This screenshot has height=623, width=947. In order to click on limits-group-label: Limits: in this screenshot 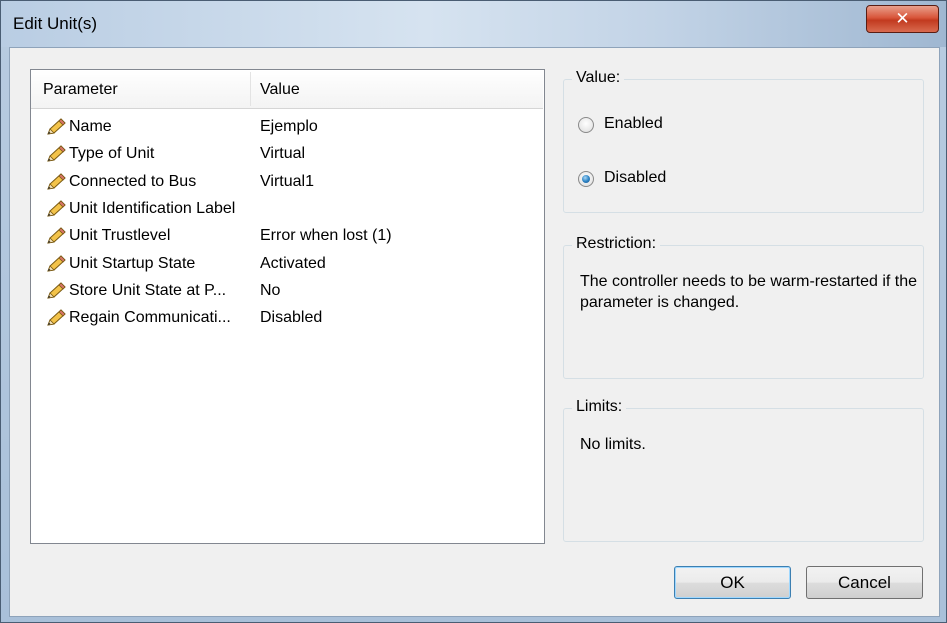, I will do `click(599, 407)`.